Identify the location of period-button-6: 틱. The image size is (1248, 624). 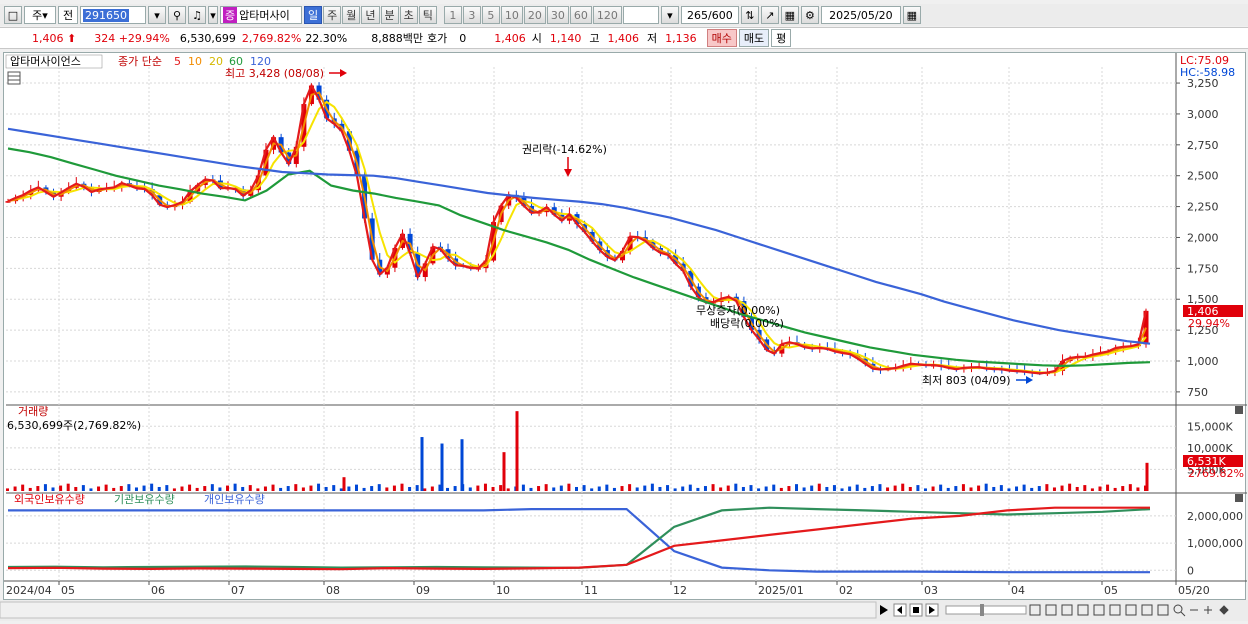
(427, 15).